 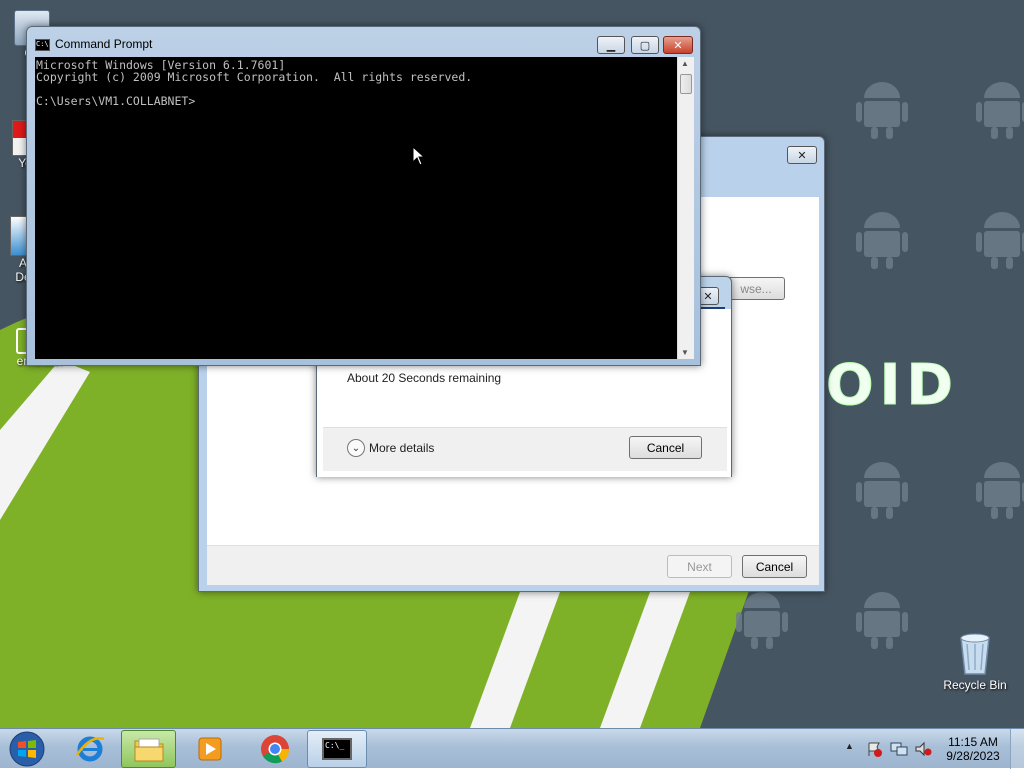 I want to click on taskbar-chrome, so click(x=274, y=749).